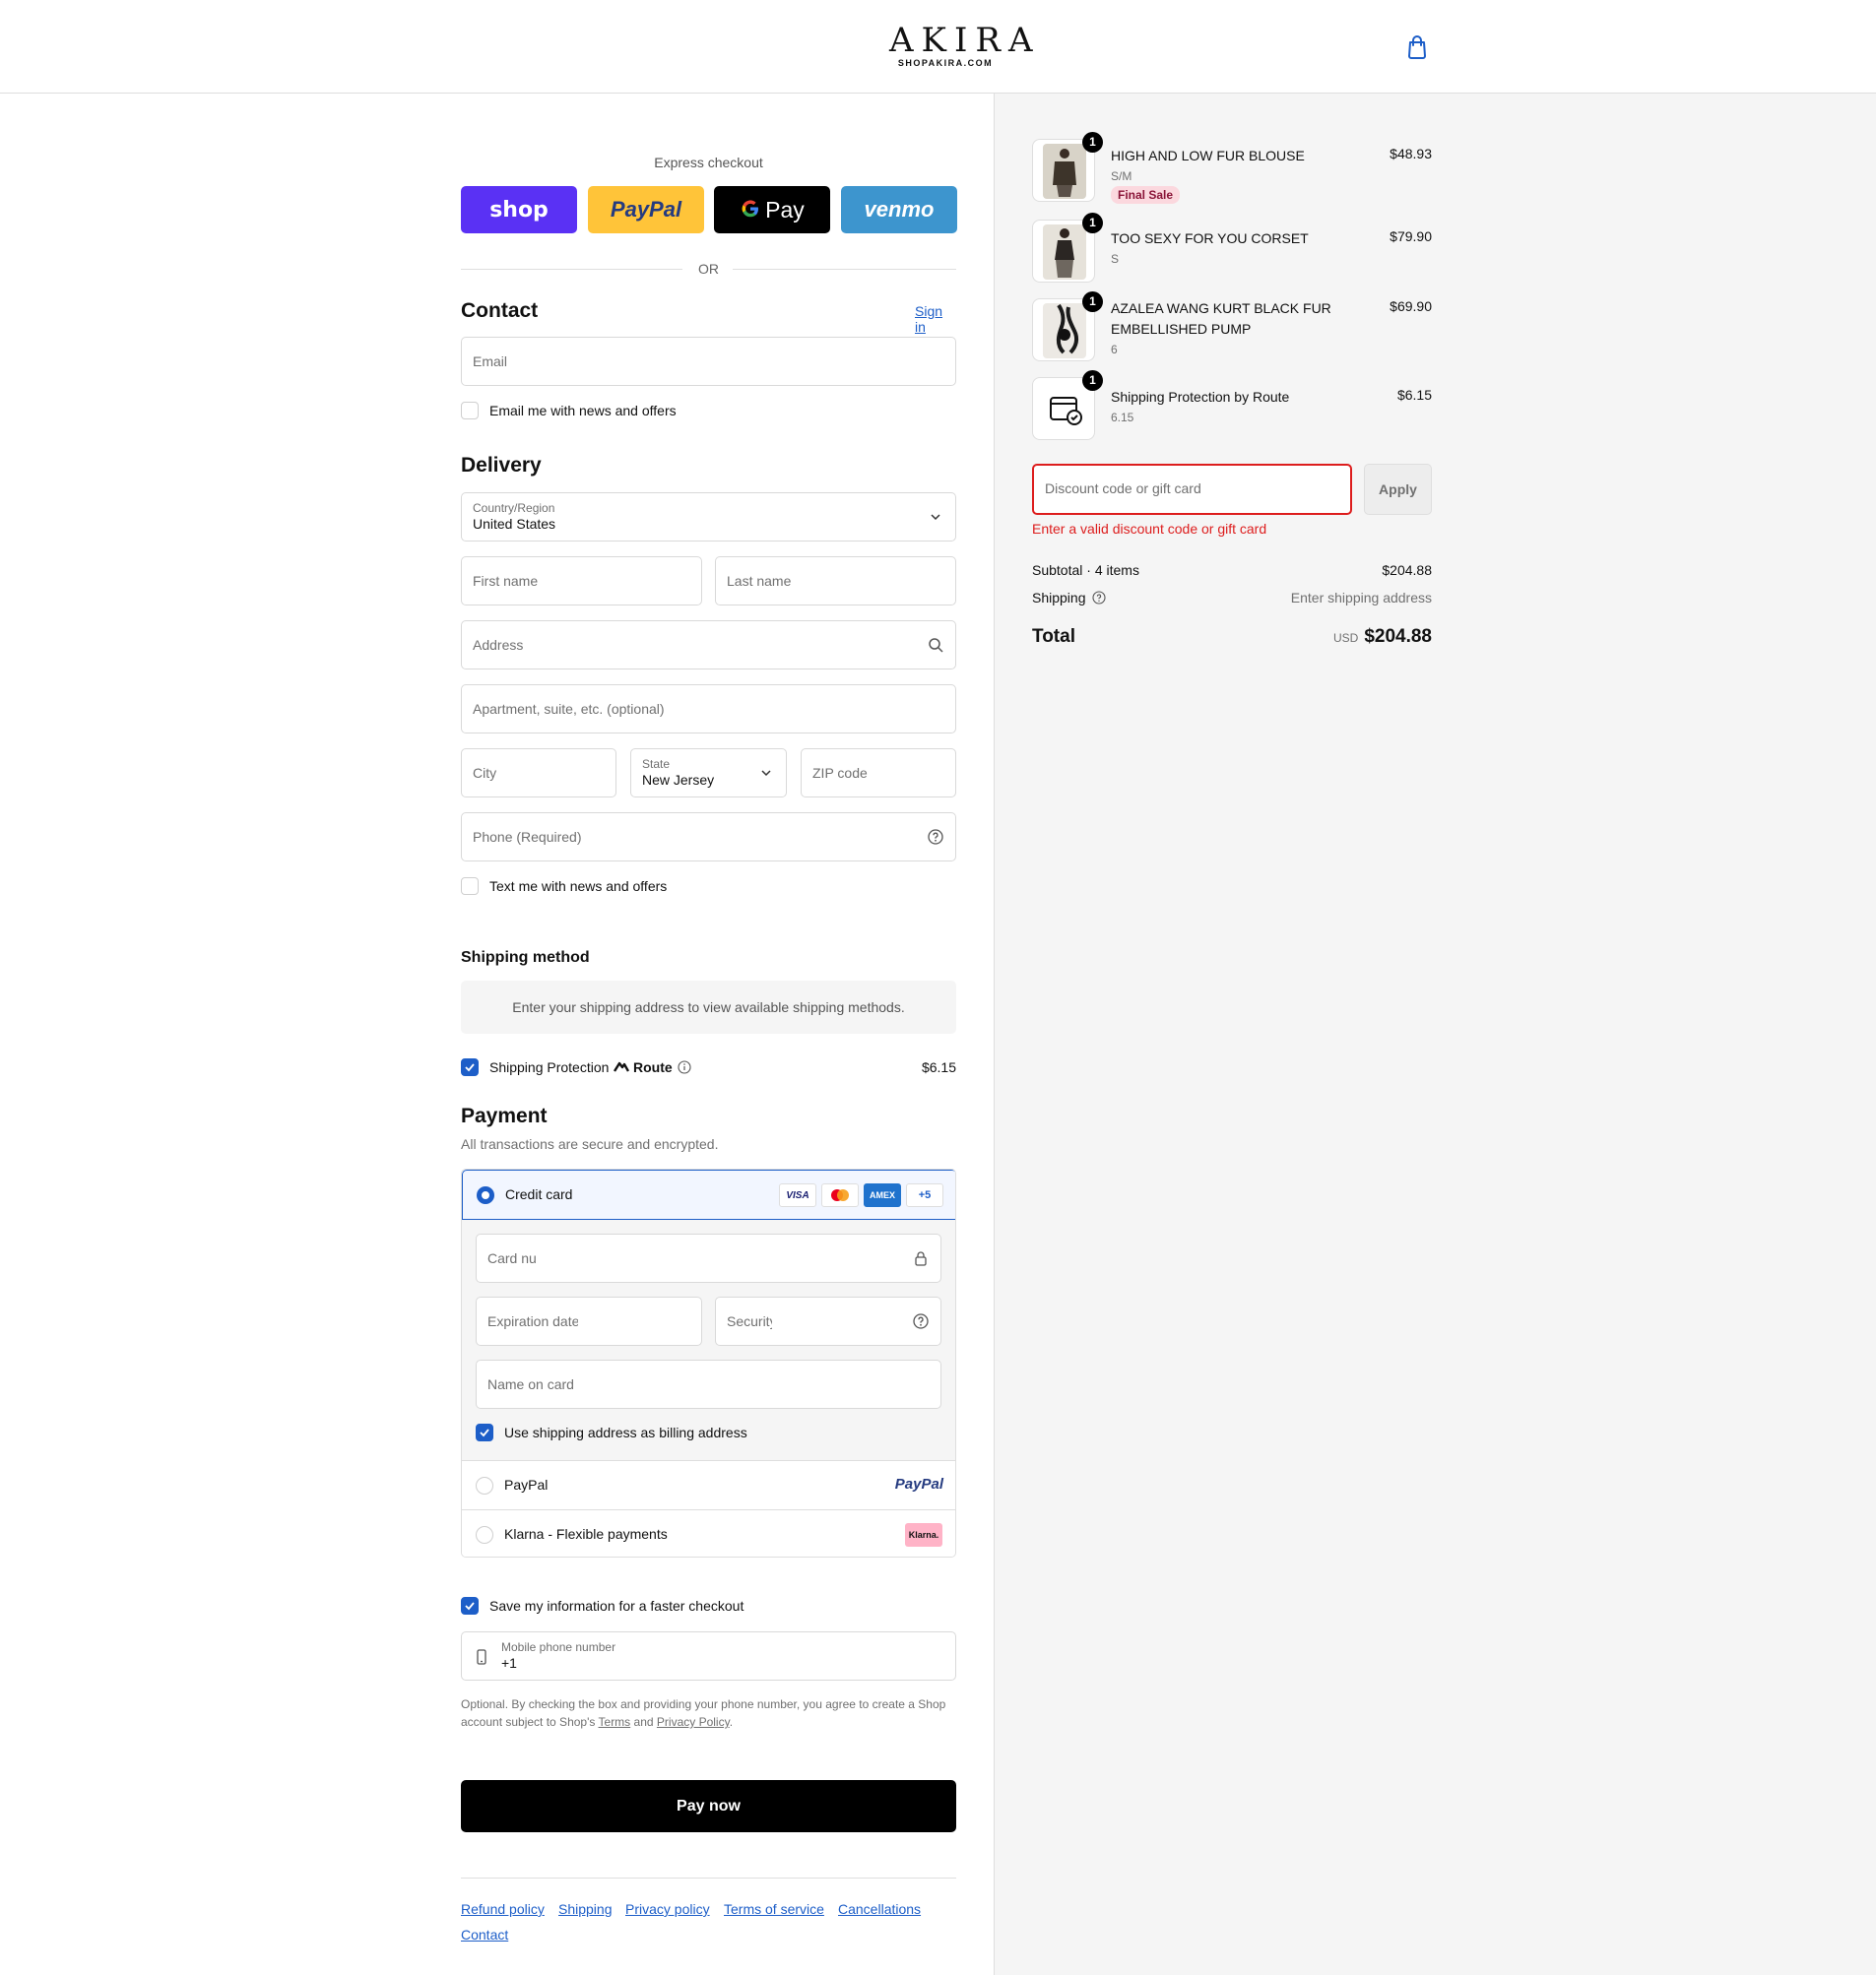 This screenshot has height=1975, width=1876. Describe the element at coordinates (1232, 637) in the screenshot. I see `total-row: Total USD $204.88` at that location.